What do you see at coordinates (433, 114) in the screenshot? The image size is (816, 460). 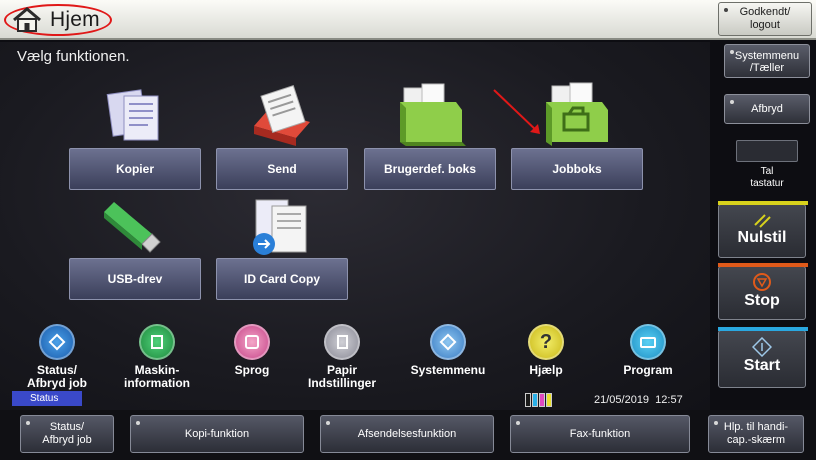 I see `custom-box-icon` at bounding box center [433, 114].